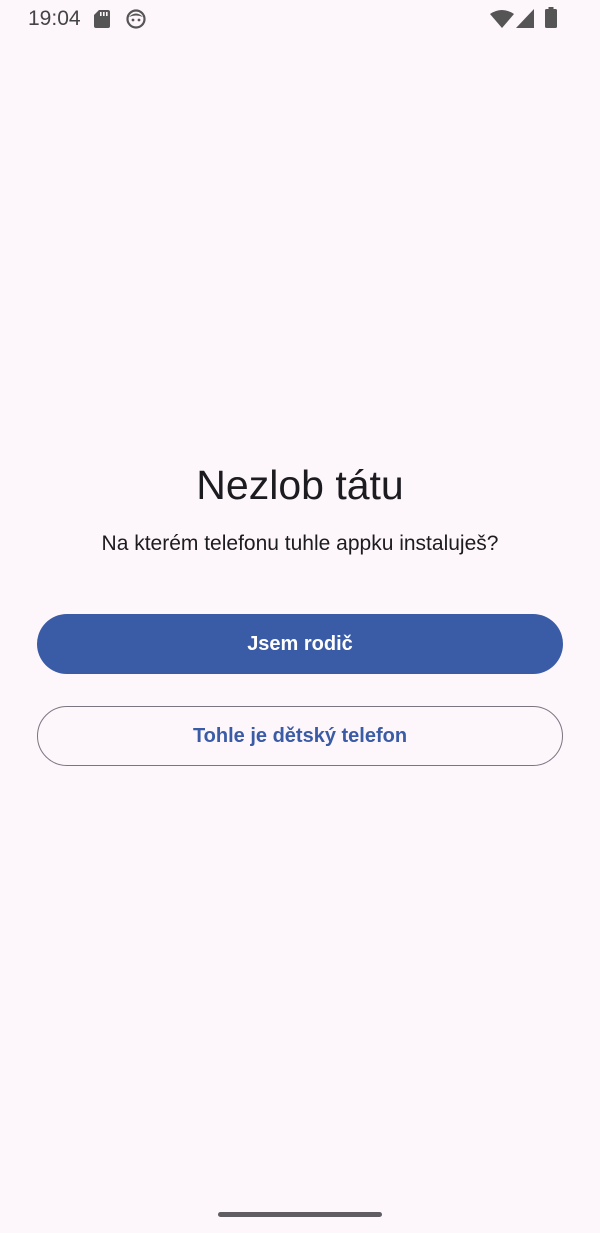 The height and width of the screenshot is (1233, 600). What do you see at coordinates (525, 21) in the screenshot?
I see `cell-signal-icon` at bounding box center [525, 21].